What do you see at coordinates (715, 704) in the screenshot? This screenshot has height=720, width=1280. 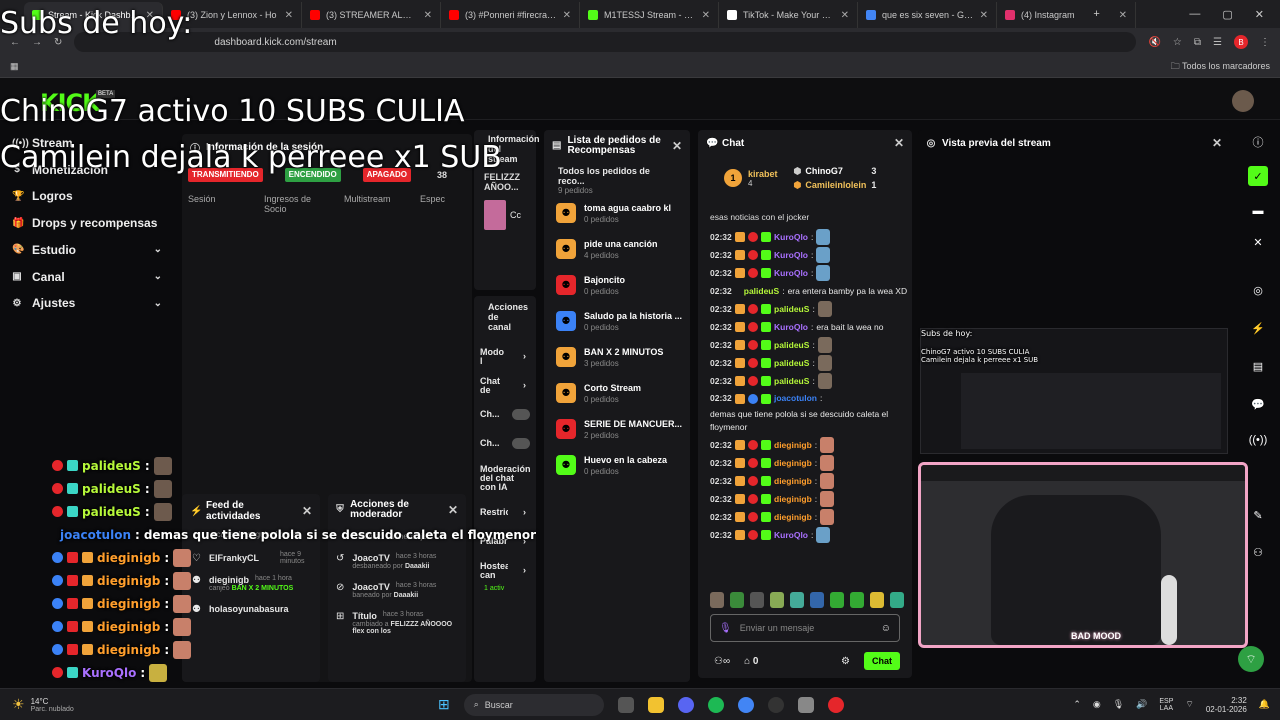 I see `spotify-icon` at bounding box center [715, 704].